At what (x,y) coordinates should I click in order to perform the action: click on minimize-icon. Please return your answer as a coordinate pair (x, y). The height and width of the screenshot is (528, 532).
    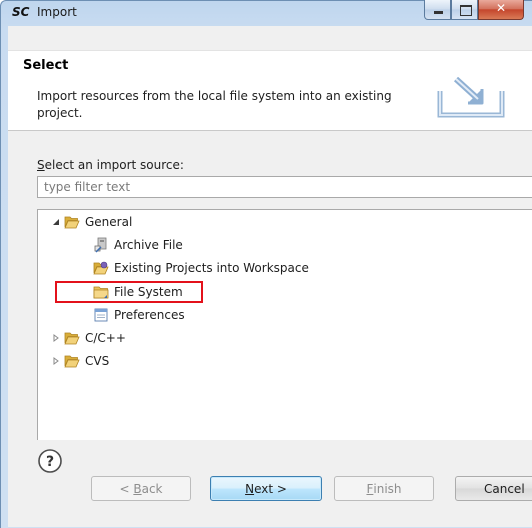
    Looking at the image, I should click on (438, 12).